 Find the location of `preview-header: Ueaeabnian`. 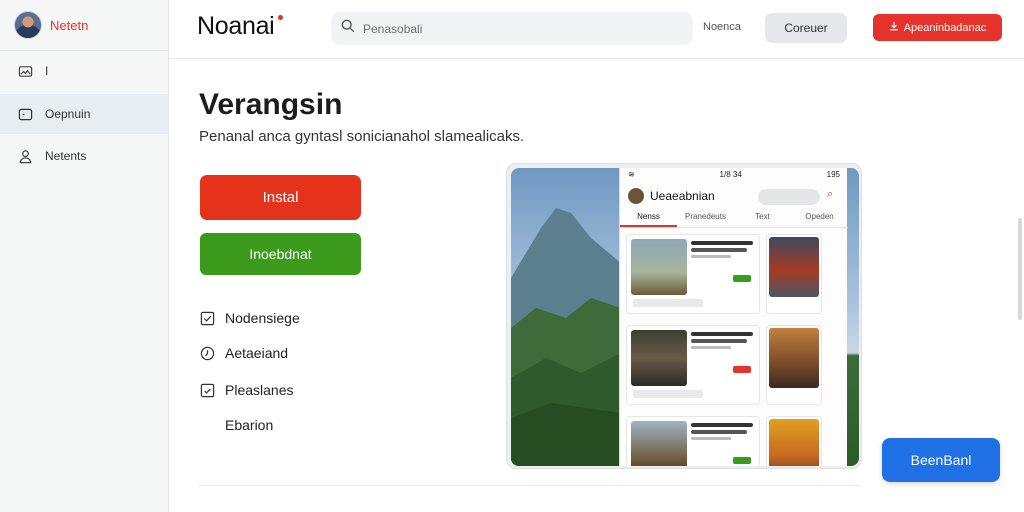

preview-header: Ueaeabnian is located at coordinates (671, 196).